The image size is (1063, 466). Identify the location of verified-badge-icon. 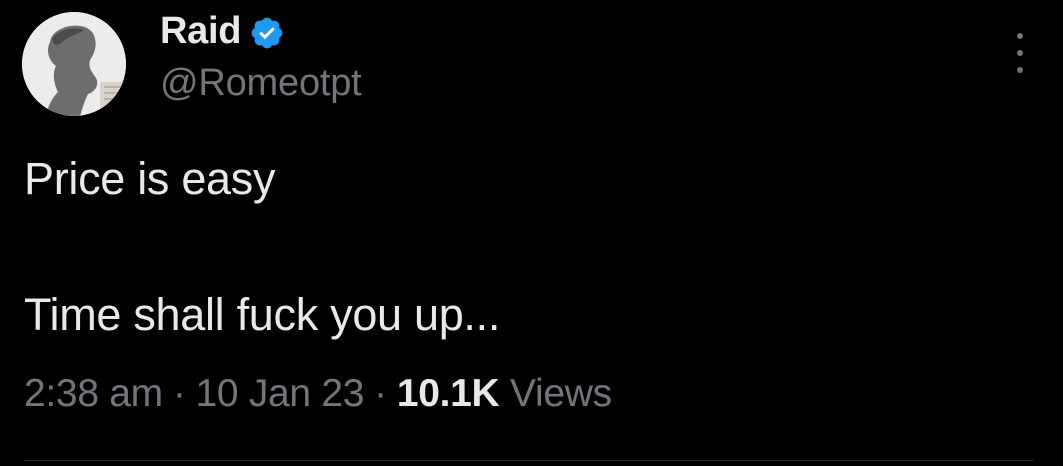
(267, 33).